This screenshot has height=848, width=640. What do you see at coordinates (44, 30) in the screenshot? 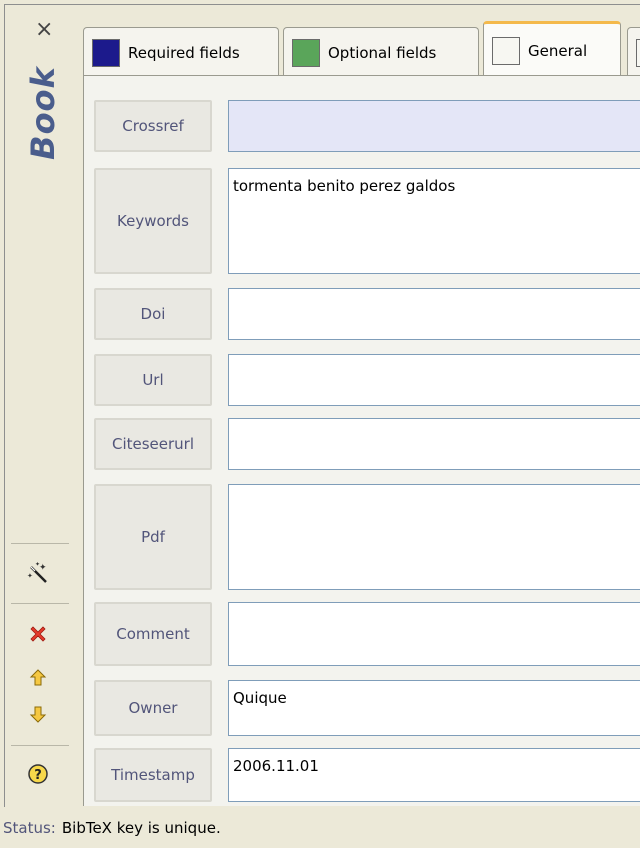
I see `close-icon: ×` at bounding box center [44, 30].